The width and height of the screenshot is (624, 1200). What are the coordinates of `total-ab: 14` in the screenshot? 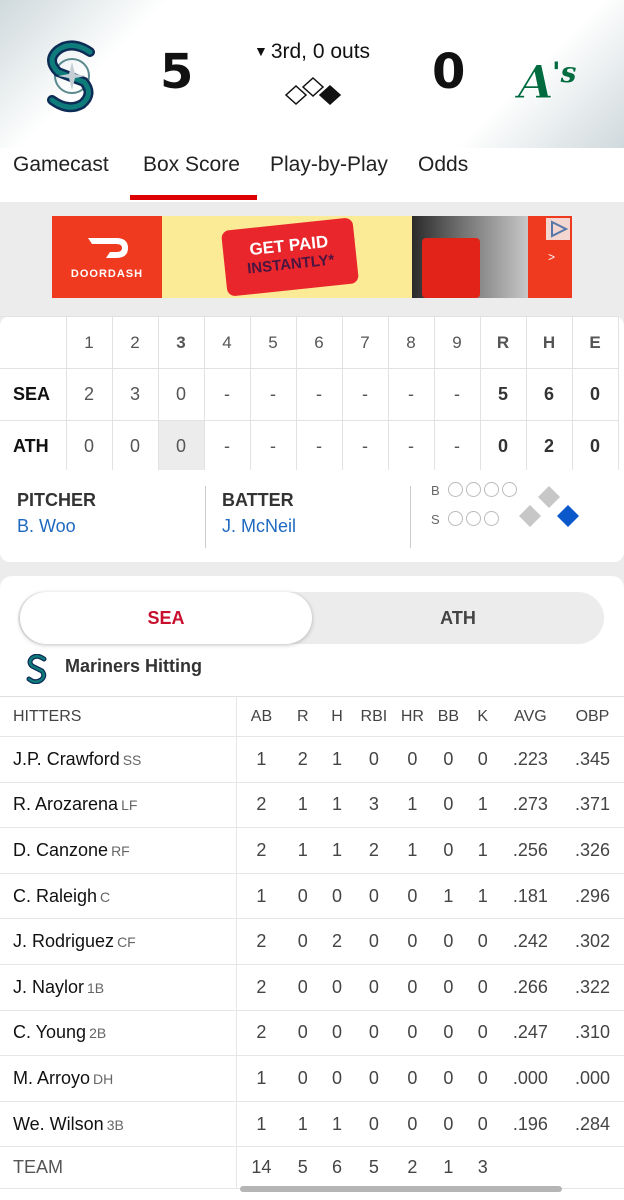 It's located at (261, 1168).